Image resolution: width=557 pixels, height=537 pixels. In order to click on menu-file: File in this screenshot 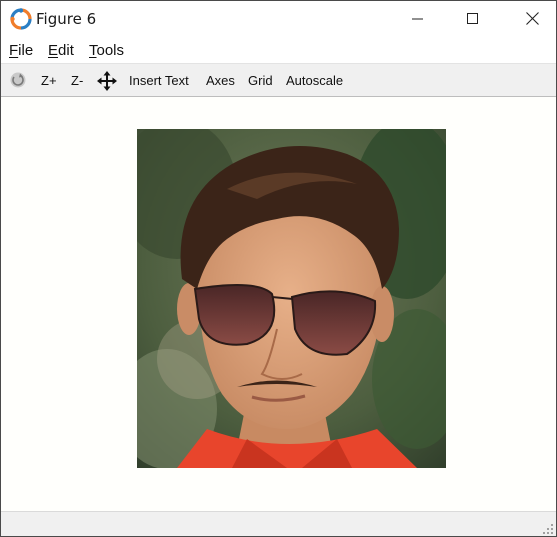, I will do `click(21, 50)`.